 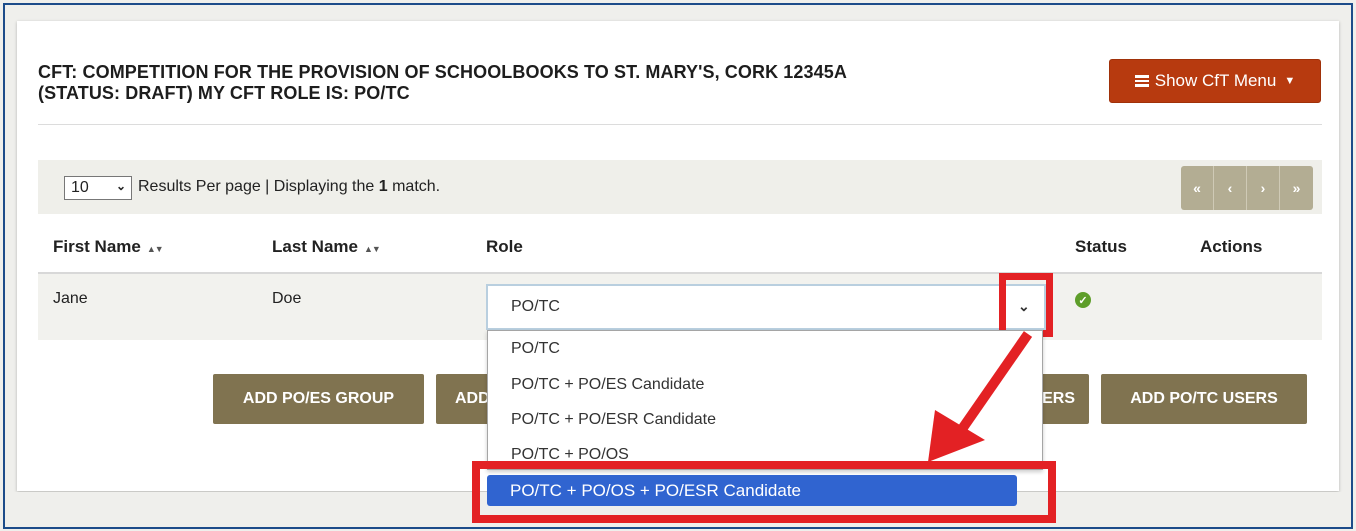 What do you see at coordinates (1197, 188) in the screenshot?
I see `first-page-button: «` at bounding box center [1197, 188].